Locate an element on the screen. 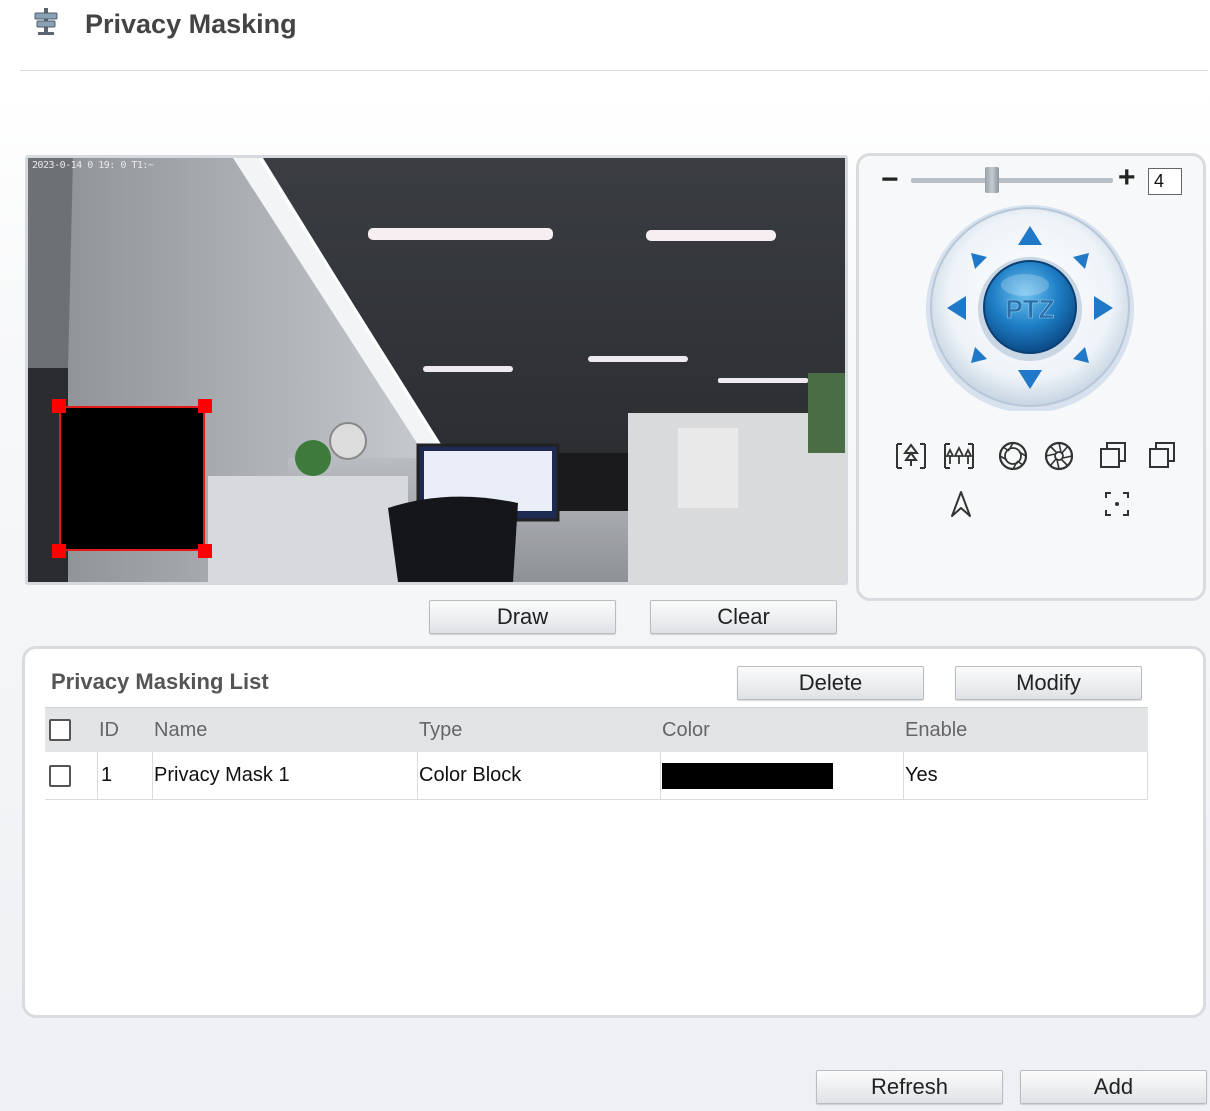  select-all-checkbox is located at coordinates (60, 730).